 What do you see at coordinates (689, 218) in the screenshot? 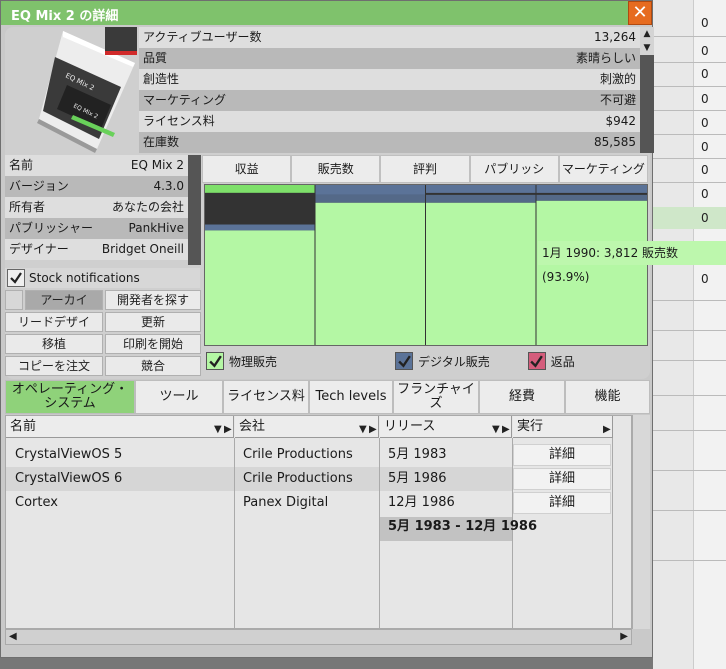
I see `background-highlight-row` at bounding box center [689, 218].